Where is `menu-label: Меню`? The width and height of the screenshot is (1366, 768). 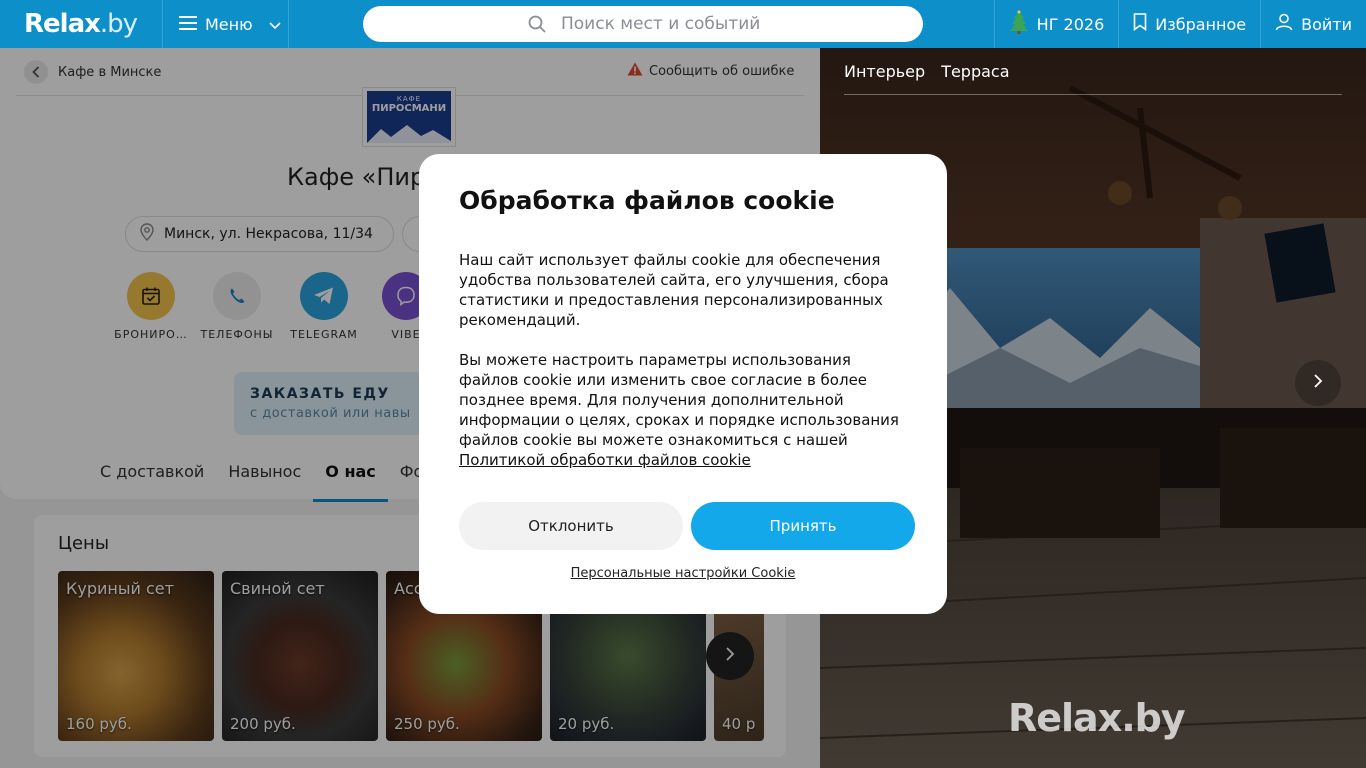 menu-label: Меню is located at coordinates (229, 24).